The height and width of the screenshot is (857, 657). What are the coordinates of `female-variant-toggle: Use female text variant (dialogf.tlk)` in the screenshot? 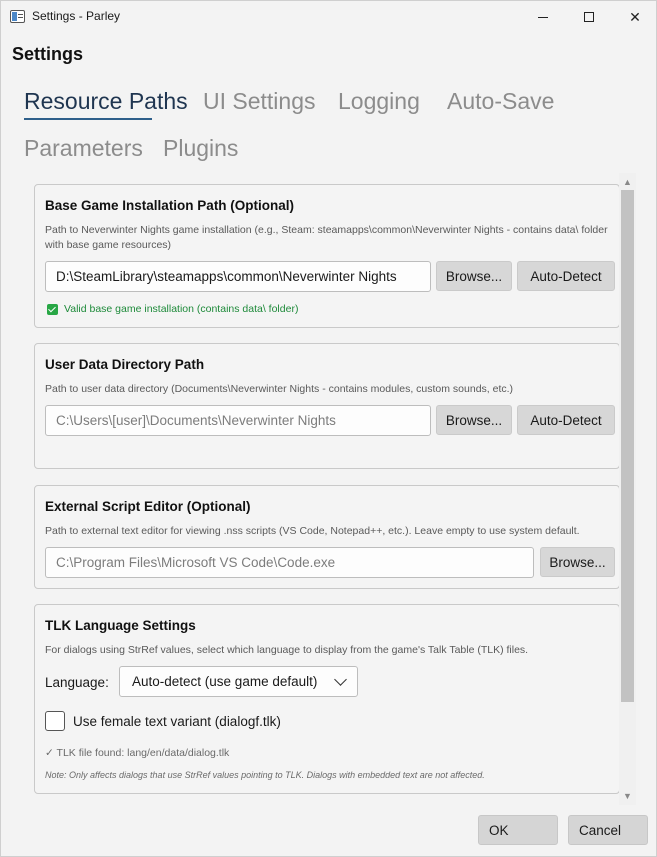 It's located at (163, 721).